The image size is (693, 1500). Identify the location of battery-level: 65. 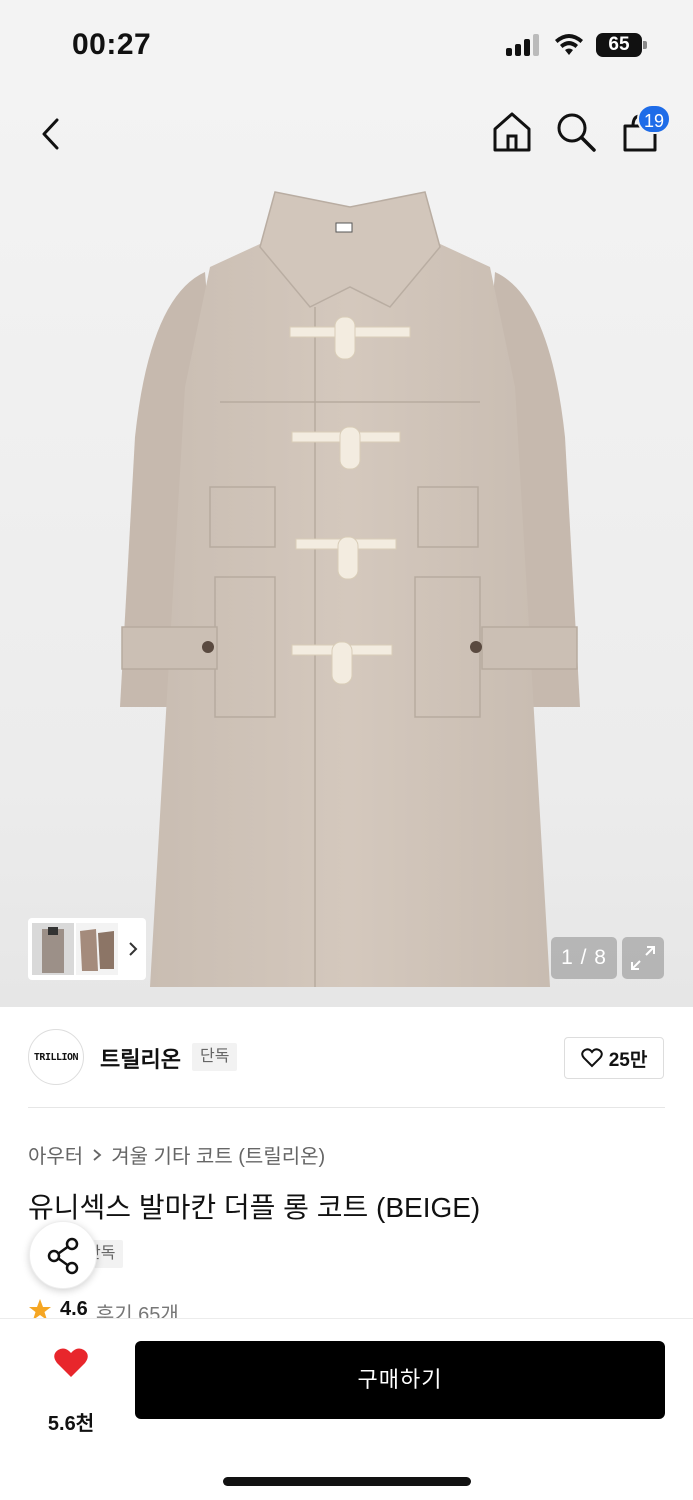
(619, 45).